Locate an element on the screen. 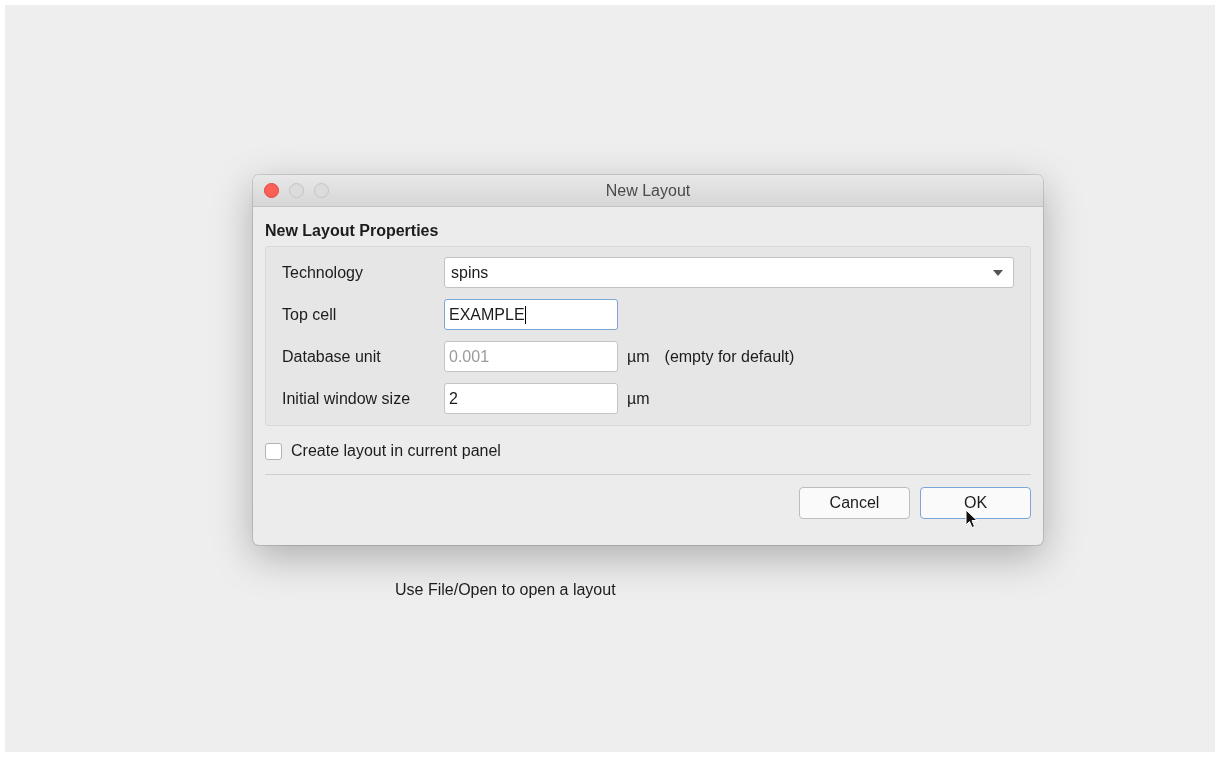  checkbox is located at coordinates (273, 451).